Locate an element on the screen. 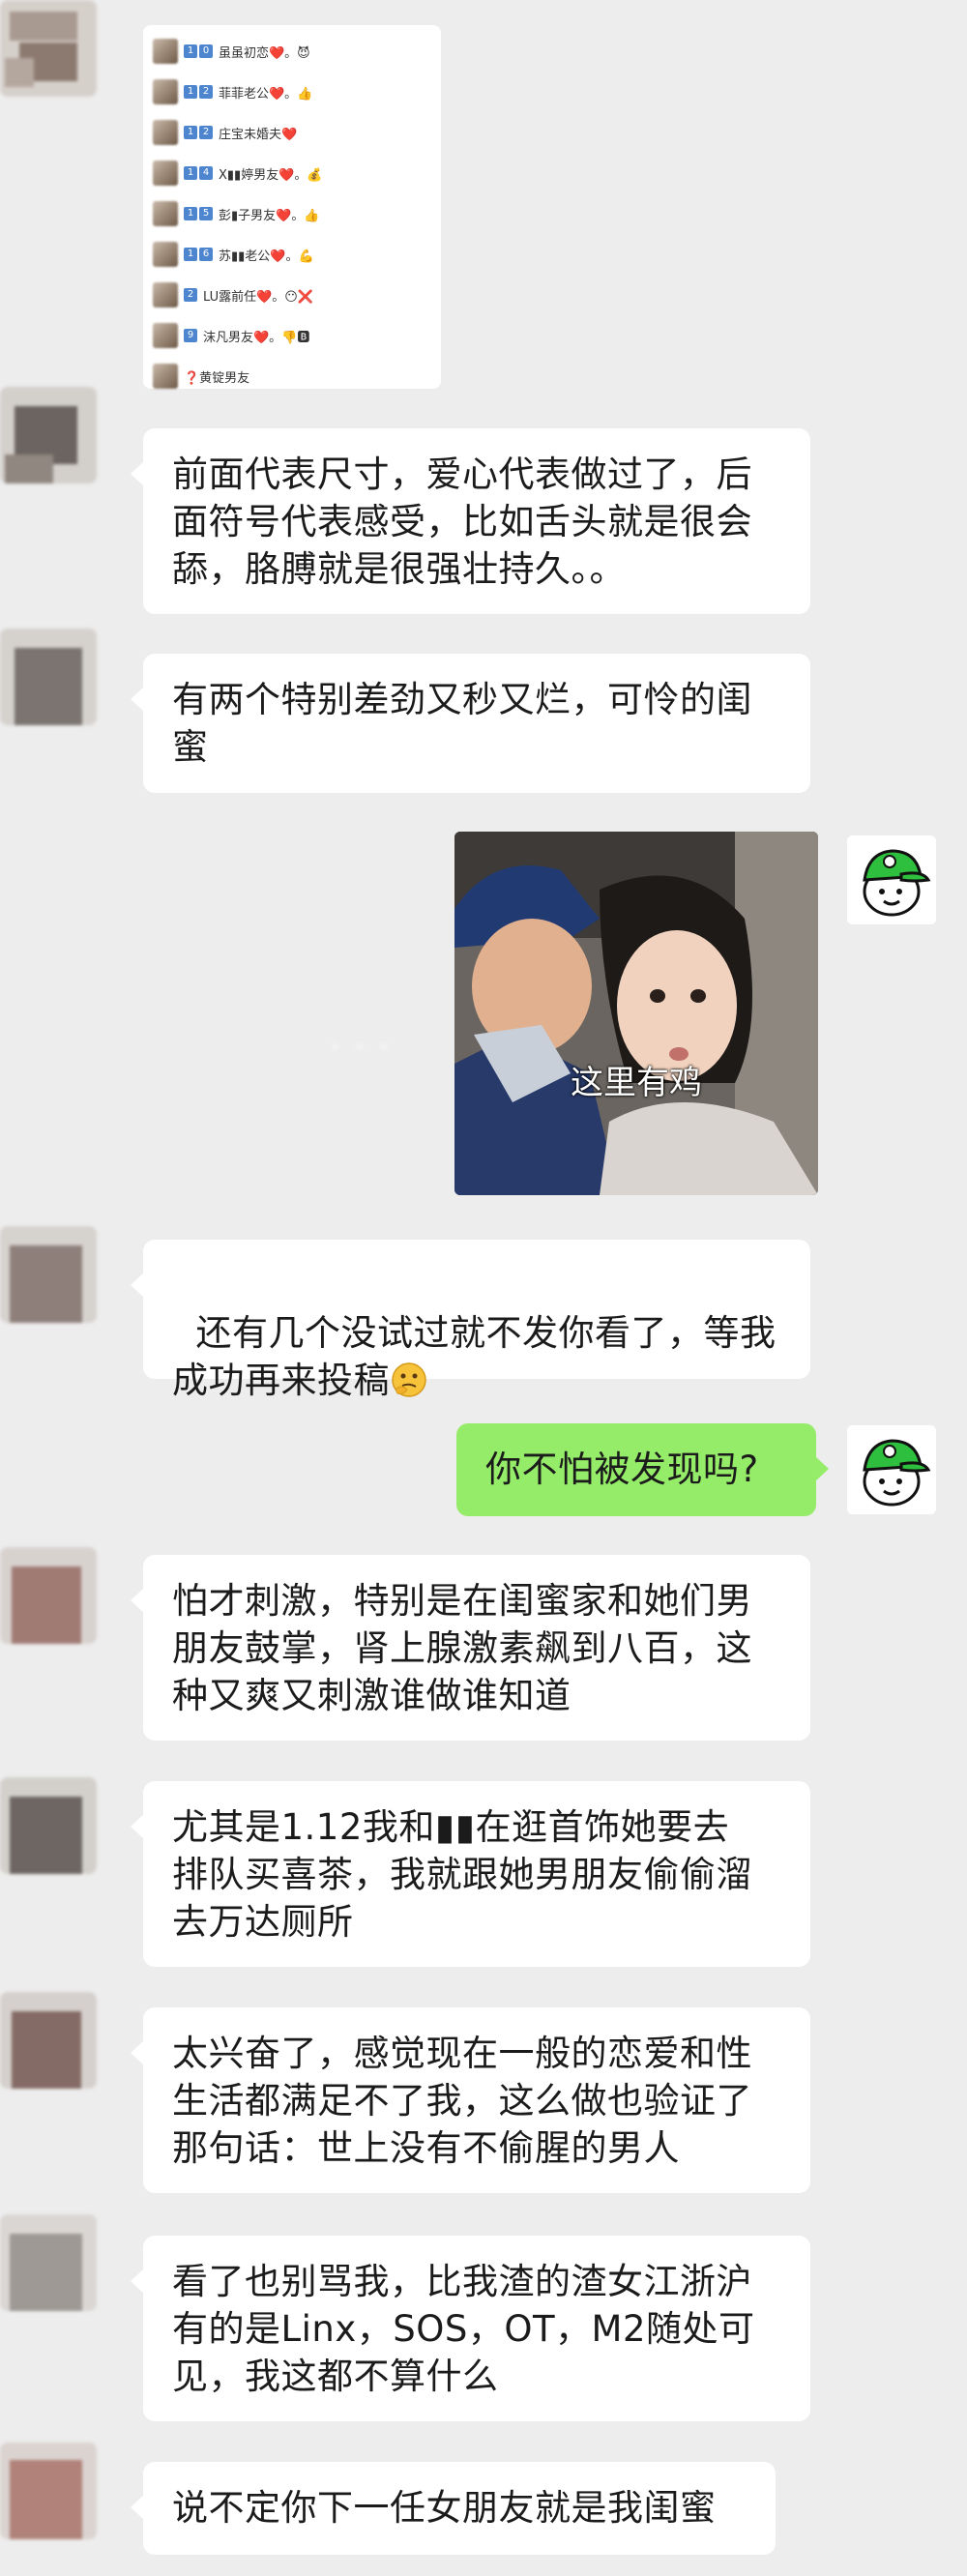 This screenshot has width=967, height=2576. number-badge: 14 is located at coordinates (199, 173).